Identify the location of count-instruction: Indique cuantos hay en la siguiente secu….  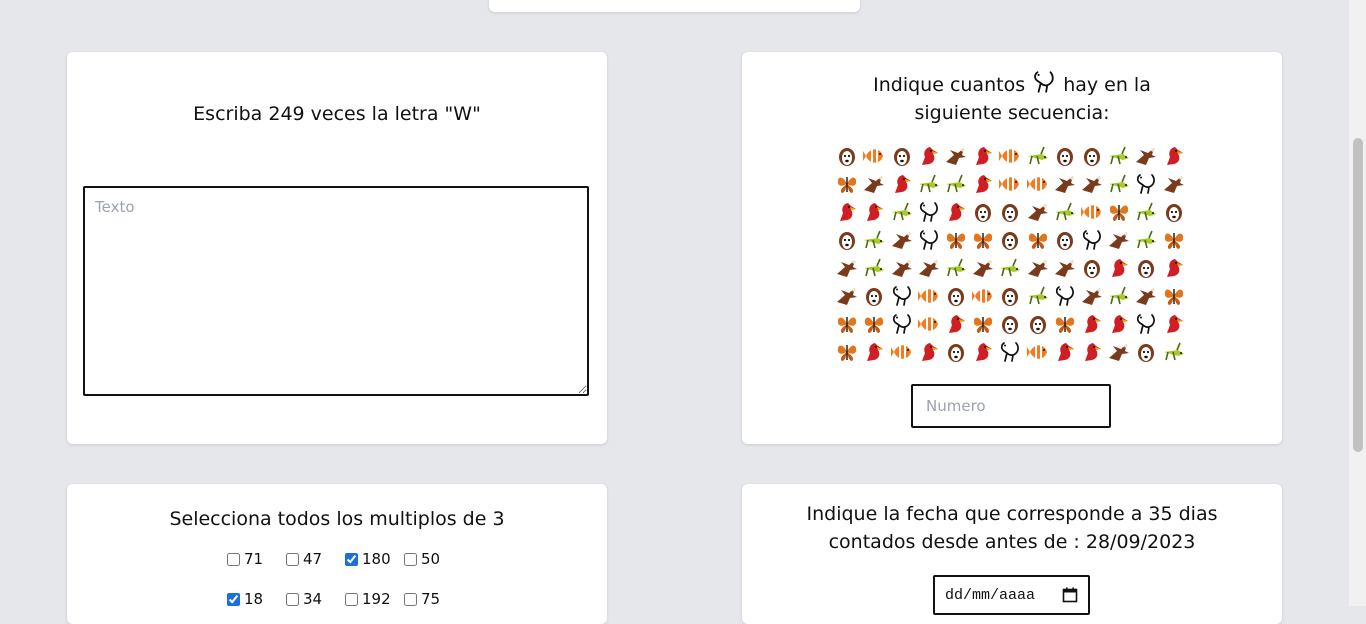
(1012, 98).